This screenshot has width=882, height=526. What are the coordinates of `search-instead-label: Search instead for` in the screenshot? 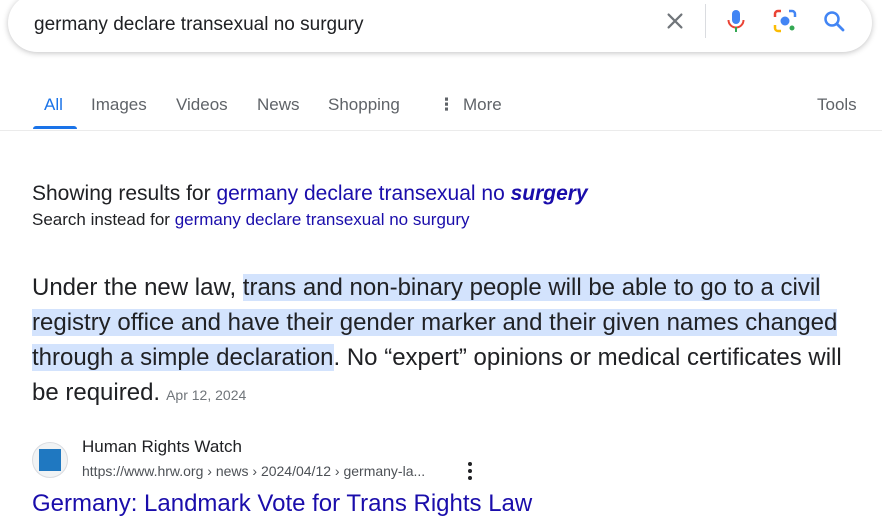 It's located at (101, 219).